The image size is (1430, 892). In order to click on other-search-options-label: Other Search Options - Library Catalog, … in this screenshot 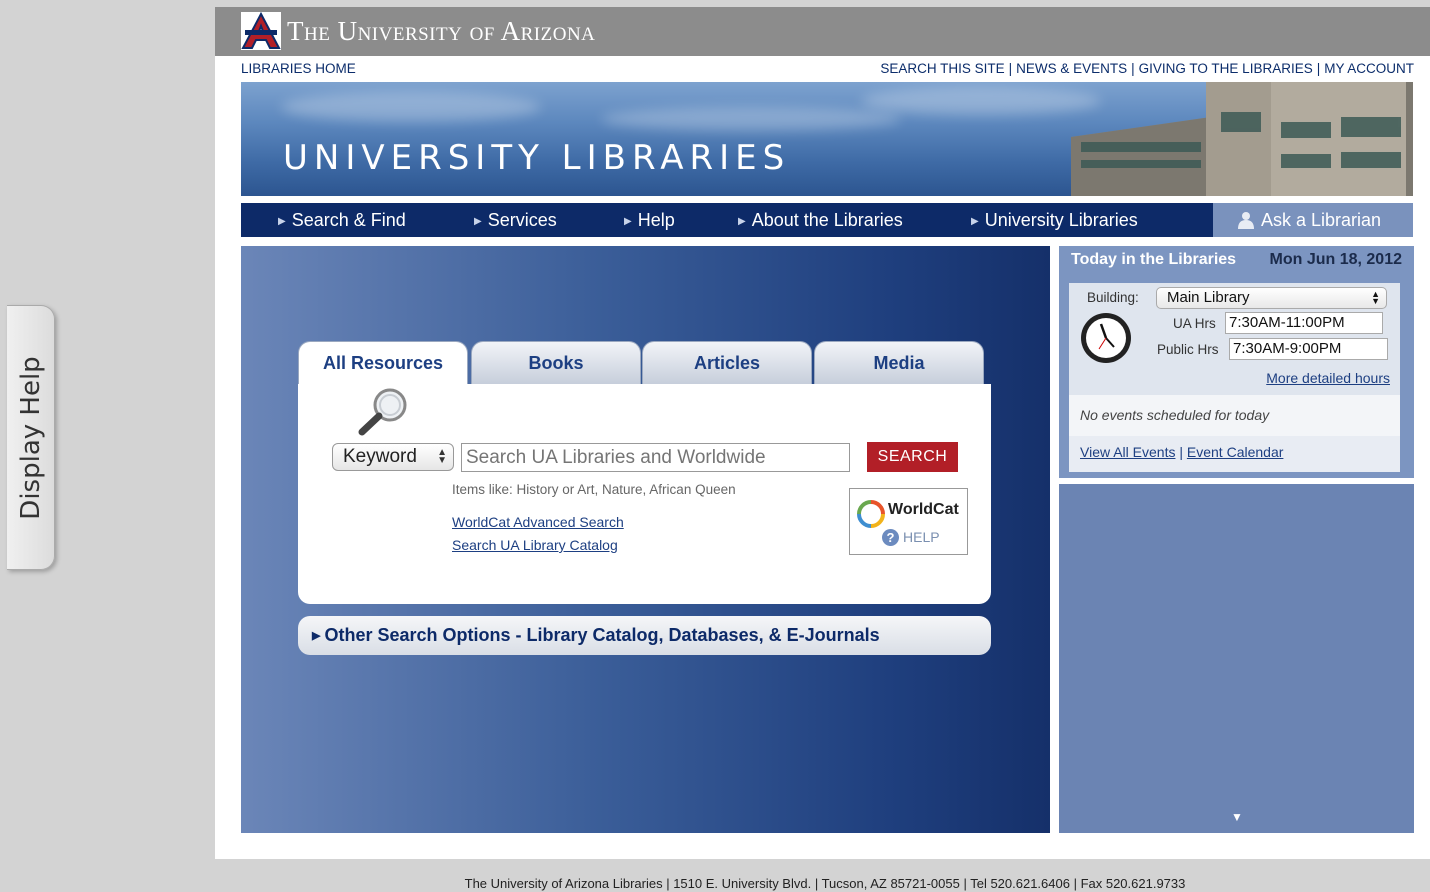, I will do `click(602, 635)`.